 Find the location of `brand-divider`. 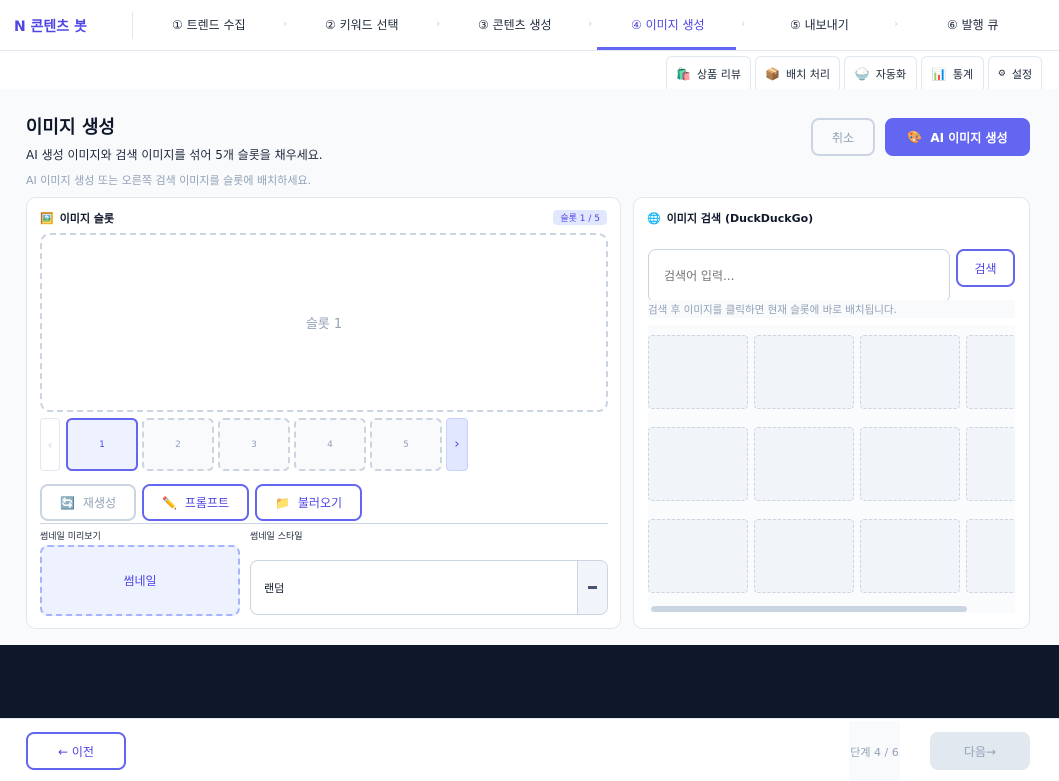

brand-divider is located at coordinates (132, 25).